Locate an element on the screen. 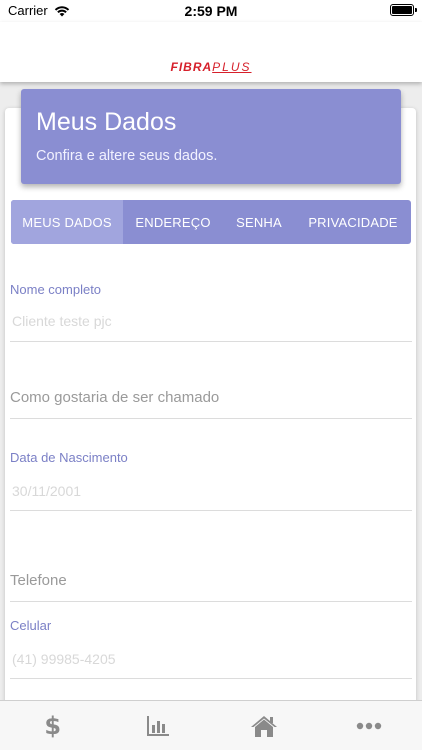 The width and height of the screenshot is (422, 750). nickname-placeholder: Como gostaria de ser chamado is located at coordinates (114, 397).